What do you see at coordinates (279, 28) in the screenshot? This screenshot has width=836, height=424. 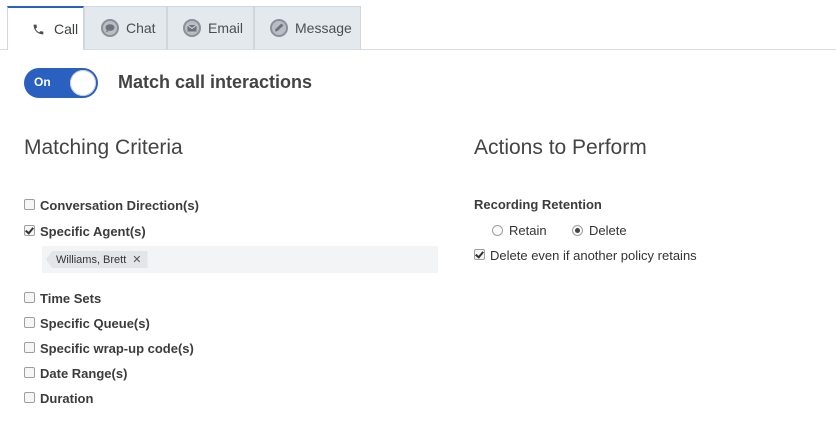 I see `message-icon` at bounding box center [279, 28].